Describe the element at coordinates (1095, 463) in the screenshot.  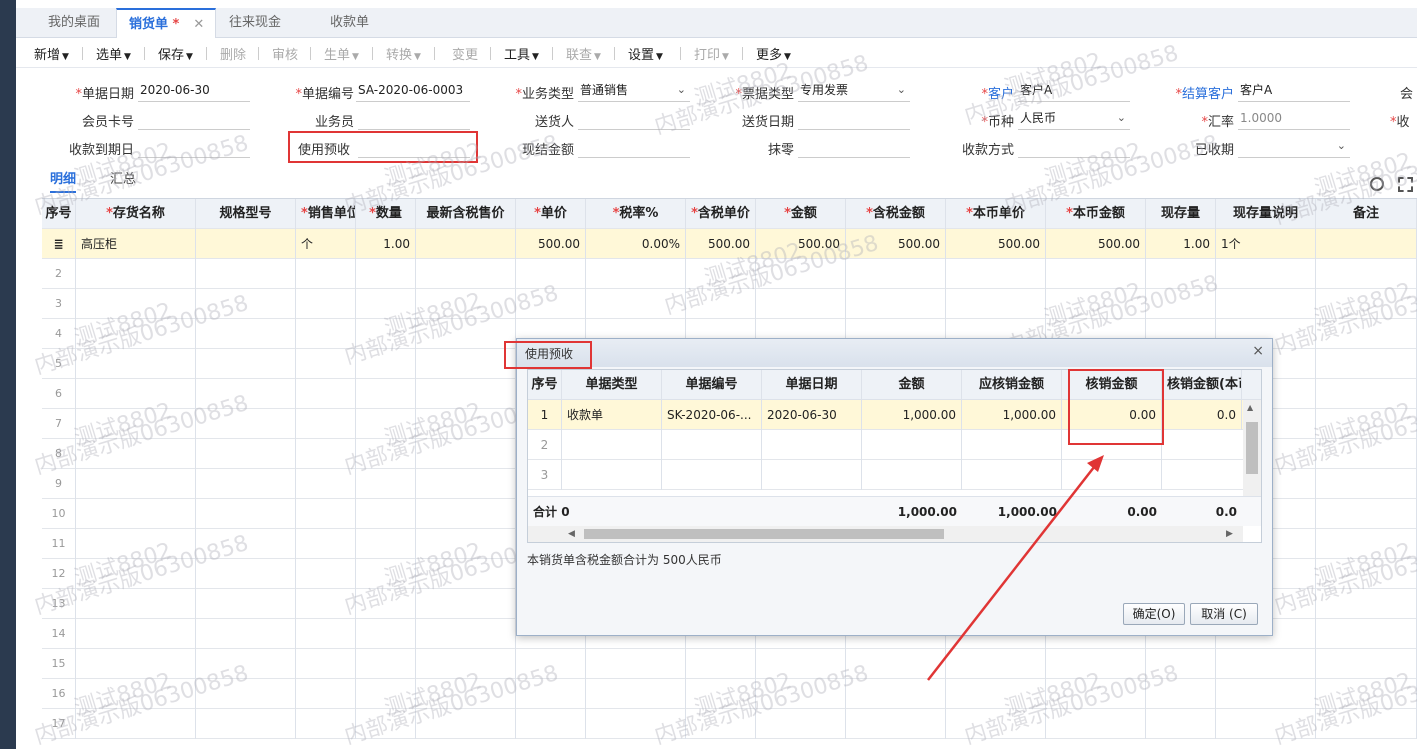
I see `arrow-head` at that location.